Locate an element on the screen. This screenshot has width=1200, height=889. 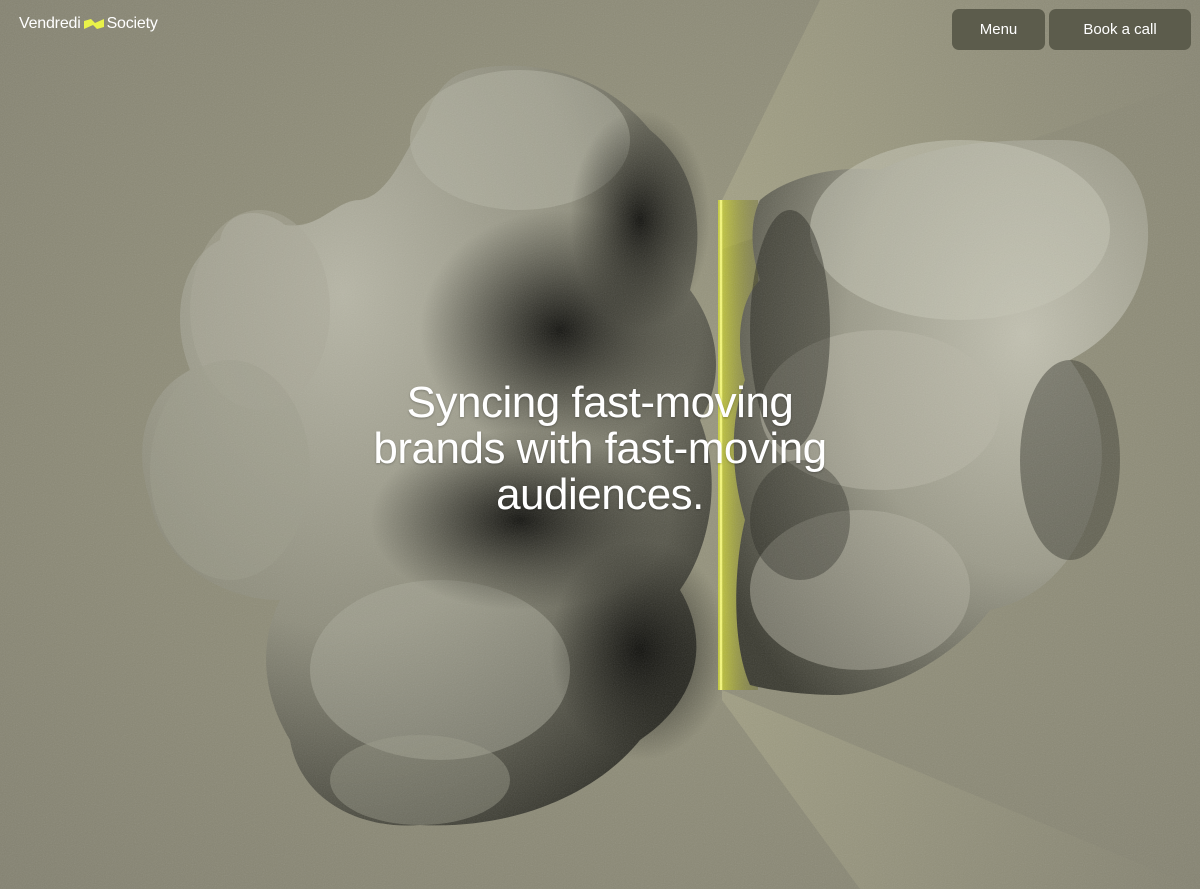
brand-name-right: Society is located at coordinates (132, 23).